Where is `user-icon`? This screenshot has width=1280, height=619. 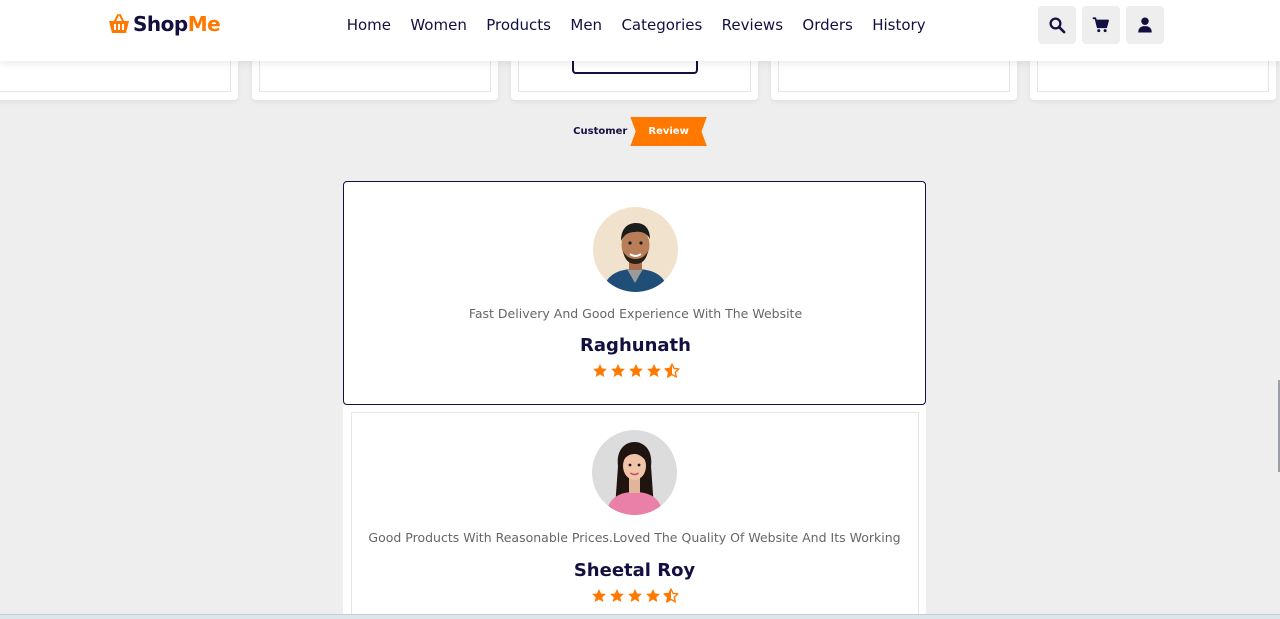 user-icon is located at coordinates (1145, 25).